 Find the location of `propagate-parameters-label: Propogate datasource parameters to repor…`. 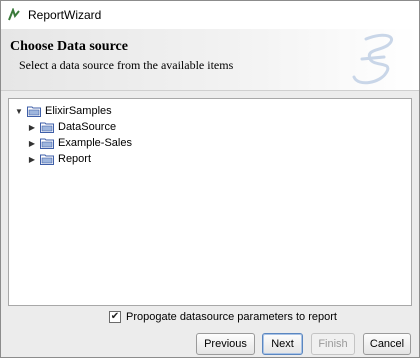

propagate-parameters-label: Propogate datasource parameters to repor… is located at coordinates (231, 317).